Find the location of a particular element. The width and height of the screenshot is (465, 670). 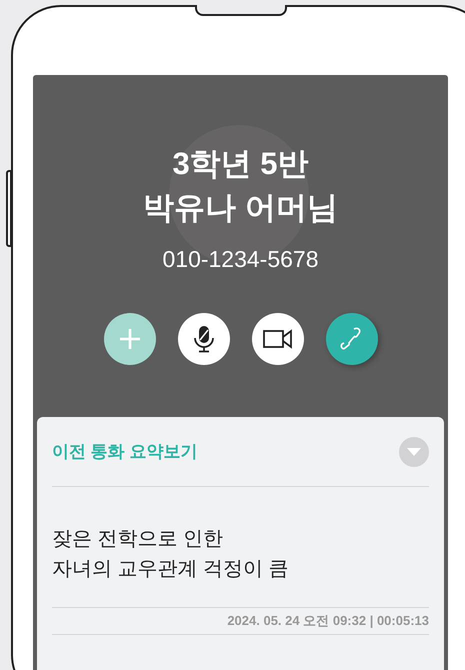

microphone-icon is located at coordinates (203, 338).